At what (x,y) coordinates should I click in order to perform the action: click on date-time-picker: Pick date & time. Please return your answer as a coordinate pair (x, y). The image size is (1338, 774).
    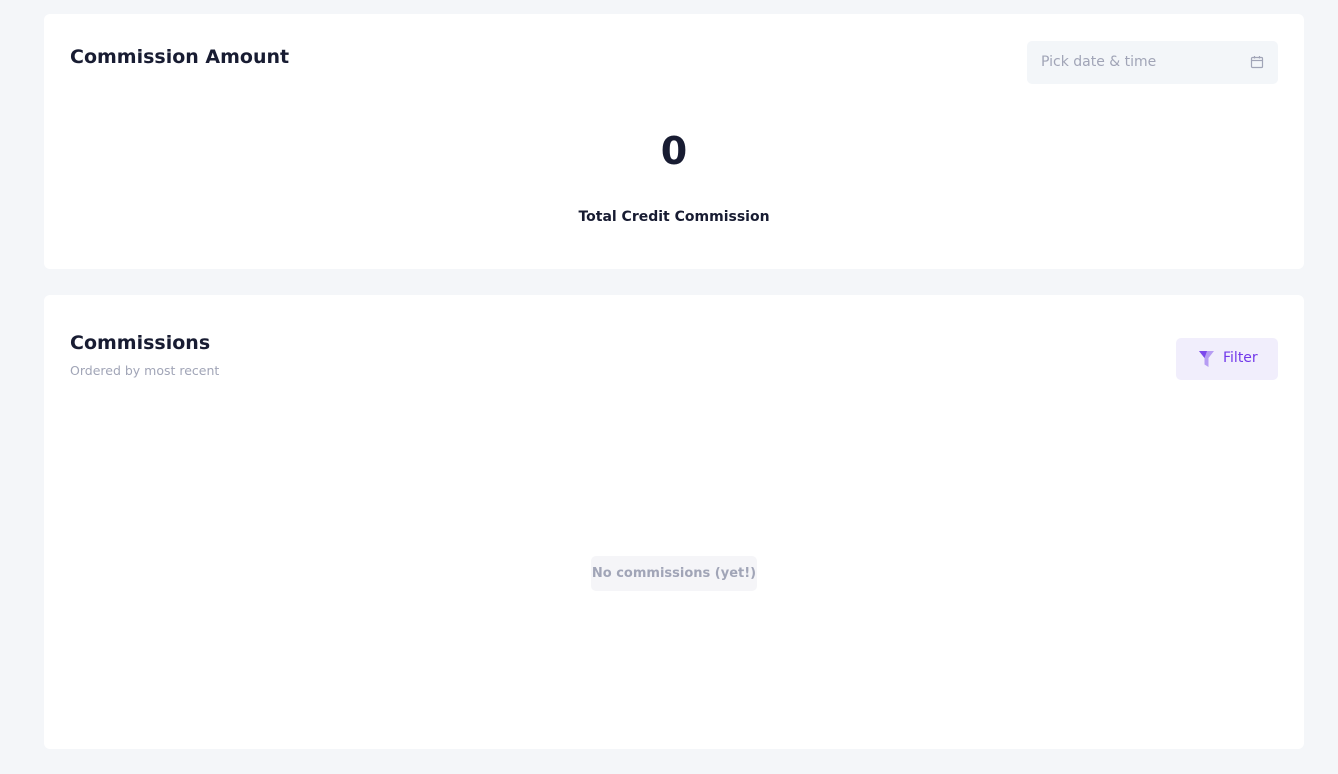
    Looking at the image, I should click on (1152, 62).